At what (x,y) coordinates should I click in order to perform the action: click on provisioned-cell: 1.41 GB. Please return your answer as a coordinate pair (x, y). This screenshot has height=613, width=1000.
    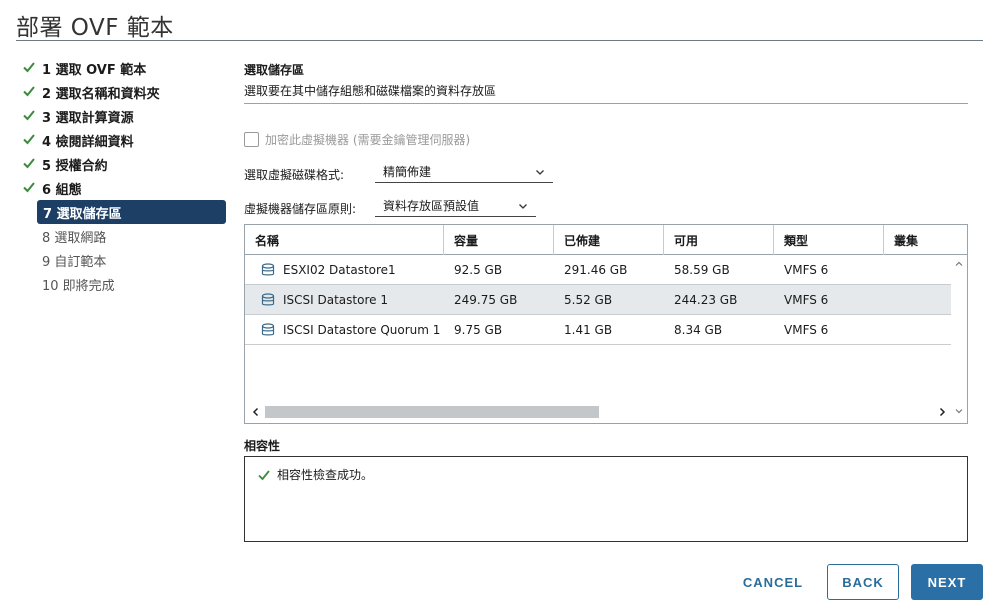
    Looking at the image, I should click on (588, 330).